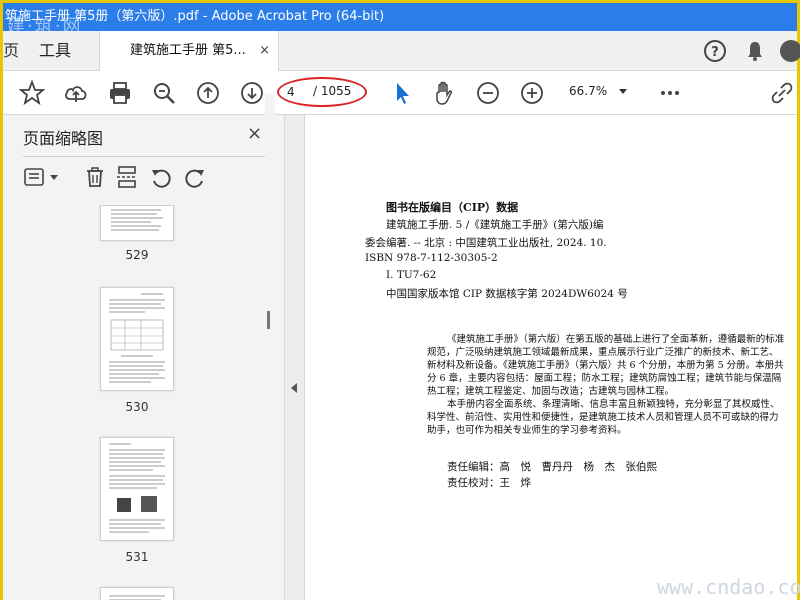 Image resolution: width=800 pixels, height=600 pixels. I want to click on collapse-panel-icon, so click(294, 388).